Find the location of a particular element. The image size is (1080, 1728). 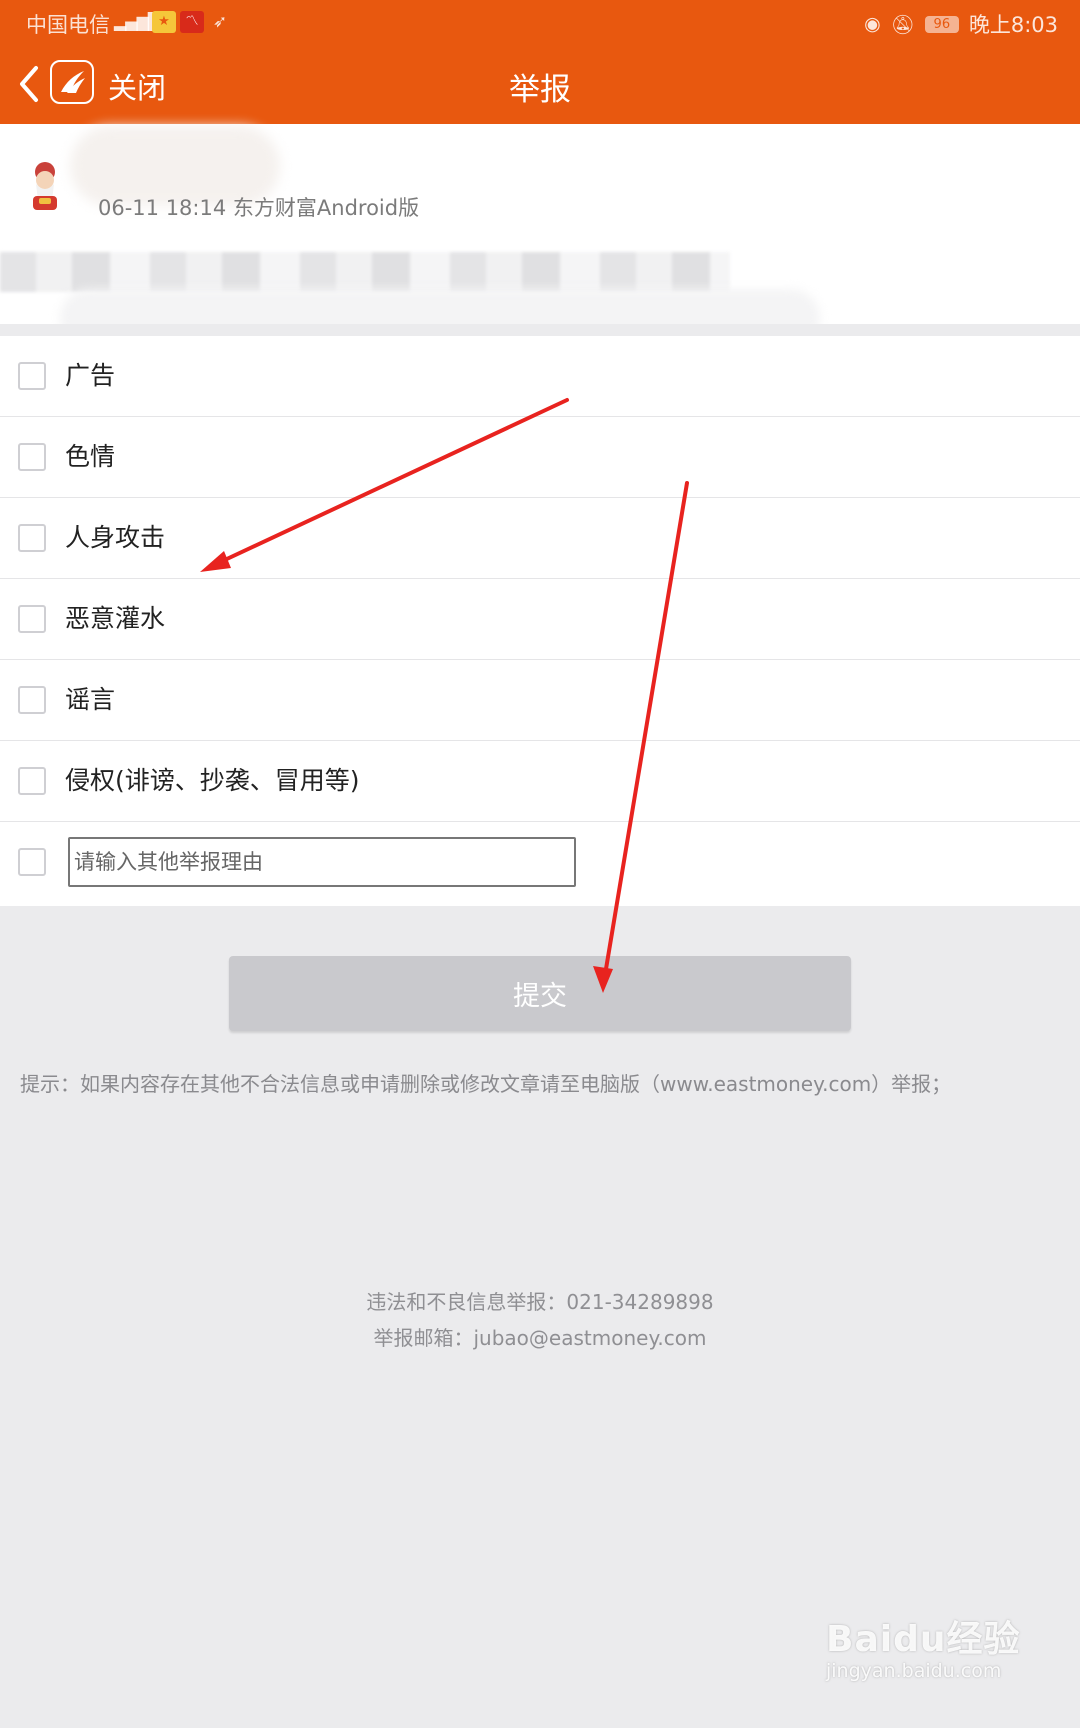

bell-muted-icon: 🔕︎ is located at coordinates (902, 24).